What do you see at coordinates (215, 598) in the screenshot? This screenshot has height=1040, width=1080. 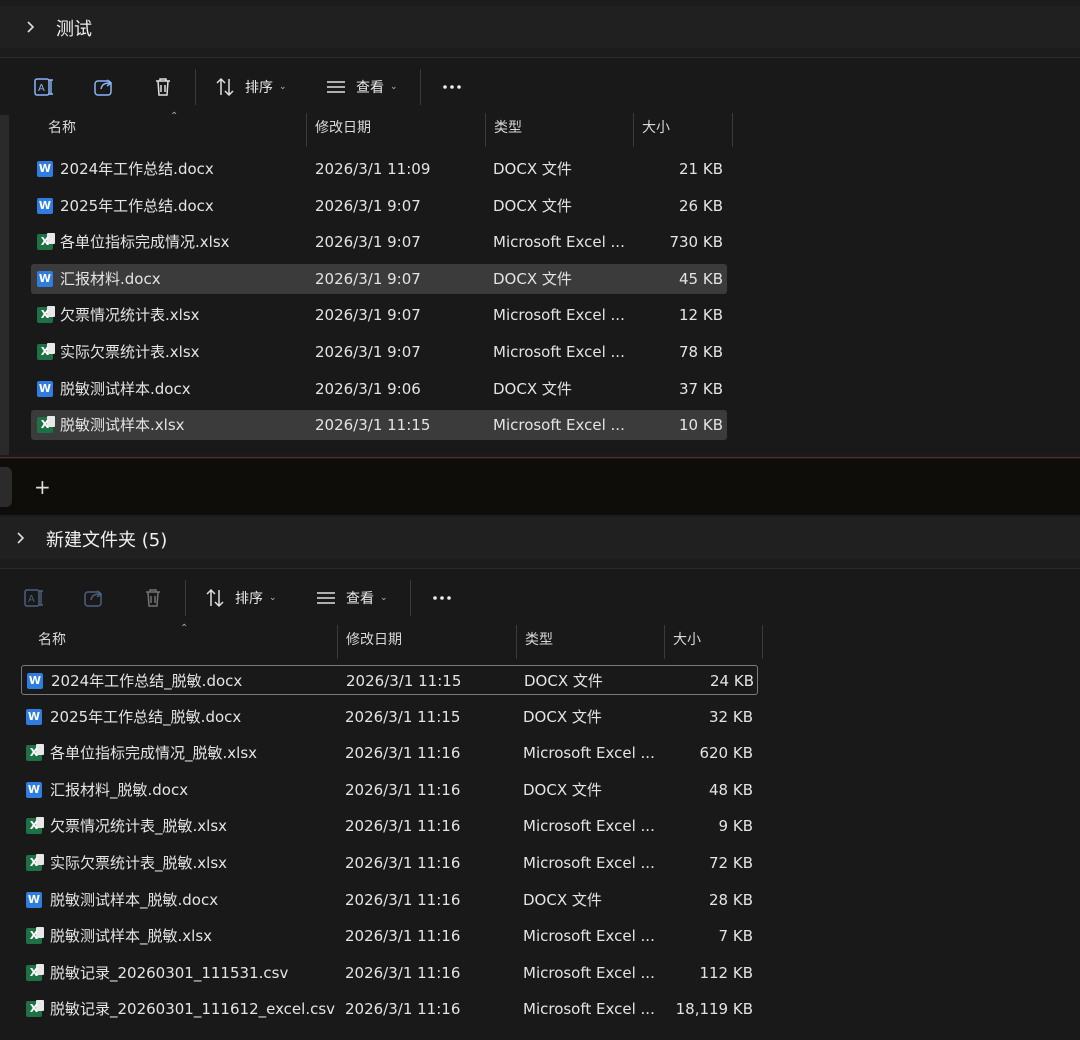 I see `sort-icon` at bounding box center [215, 598].